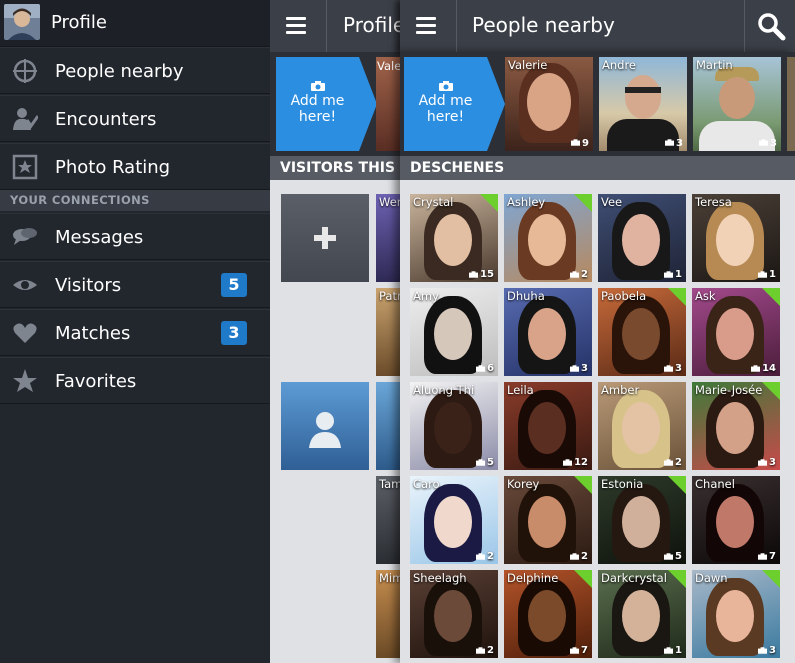  I want to click on visitor-tile: Caro 2, so click(454, 520).